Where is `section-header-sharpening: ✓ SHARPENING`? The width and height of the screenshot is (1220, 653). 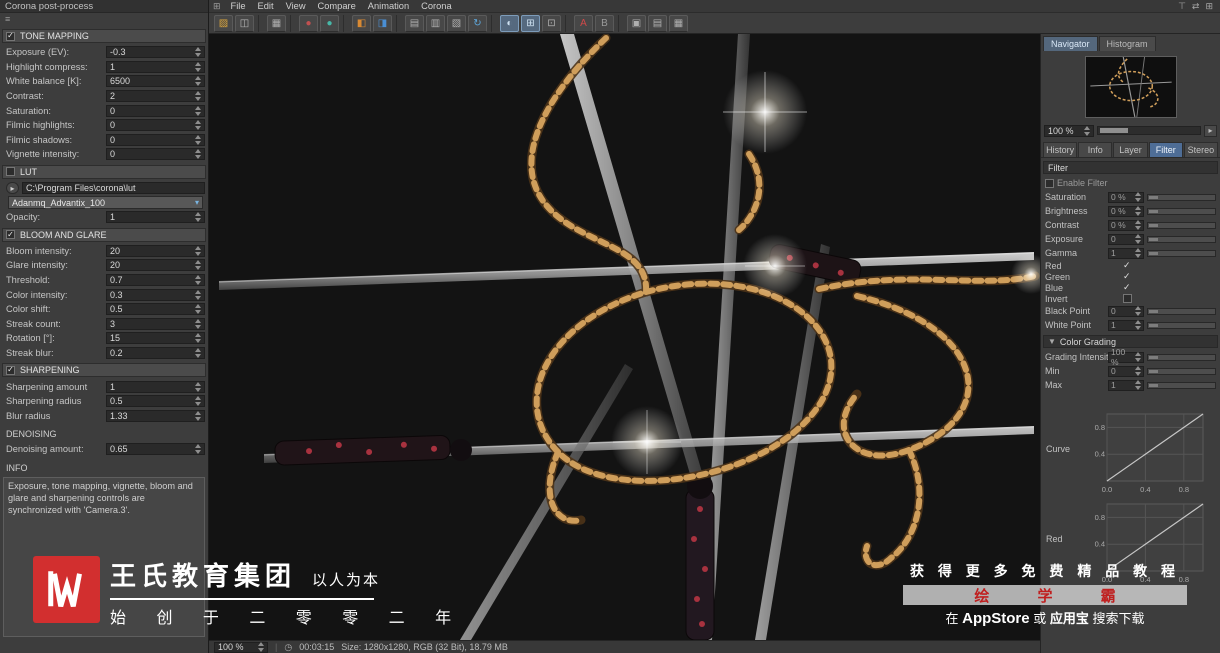 section-header-sharpening: ✓ SHARPENING is located at coordinates (104, 370).